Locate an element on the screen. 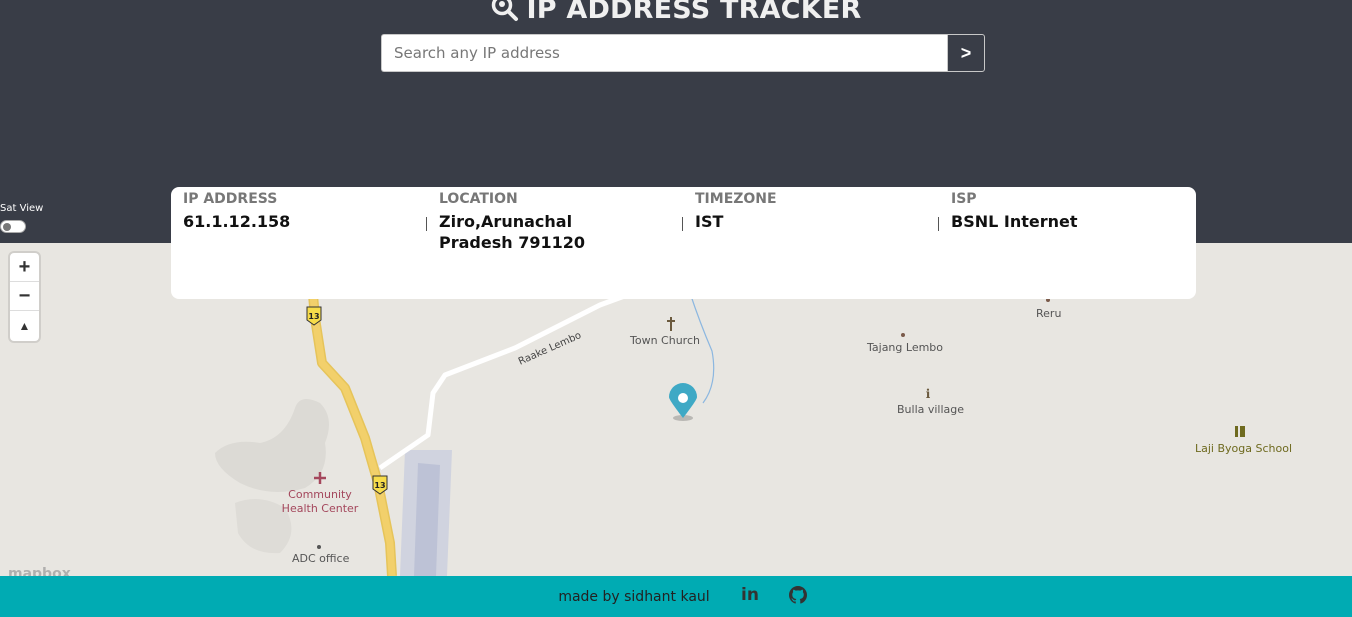 Image resolution: width=1352 pixels, height=617 pixels. info-location: LOCATION Ziro,Arunachal Pradesh 791120 is located at coordinates (544, 222).